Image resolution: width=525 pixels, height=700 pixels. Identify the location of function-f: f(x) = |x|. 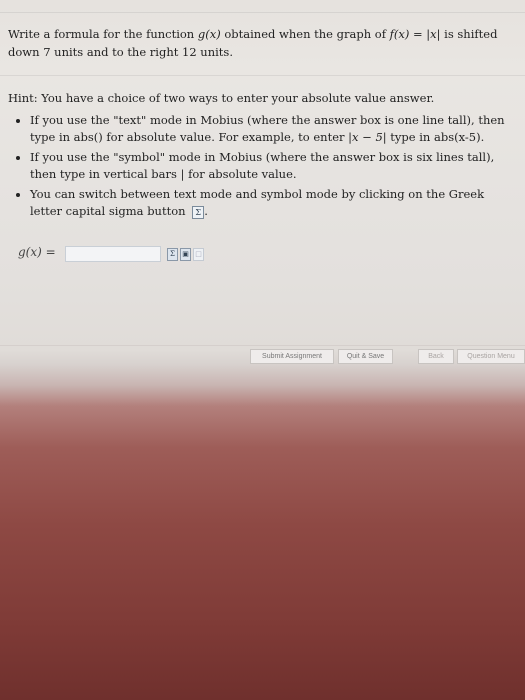
(415, 34).